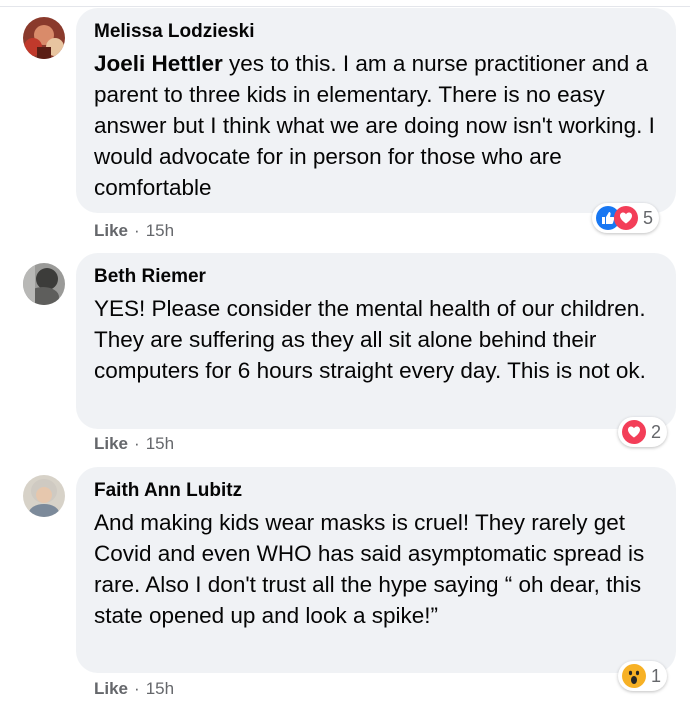 This screenshot has width=690, height=702. I want to click on comment-author: Faith Ann Lubitz, so click(376, 491).